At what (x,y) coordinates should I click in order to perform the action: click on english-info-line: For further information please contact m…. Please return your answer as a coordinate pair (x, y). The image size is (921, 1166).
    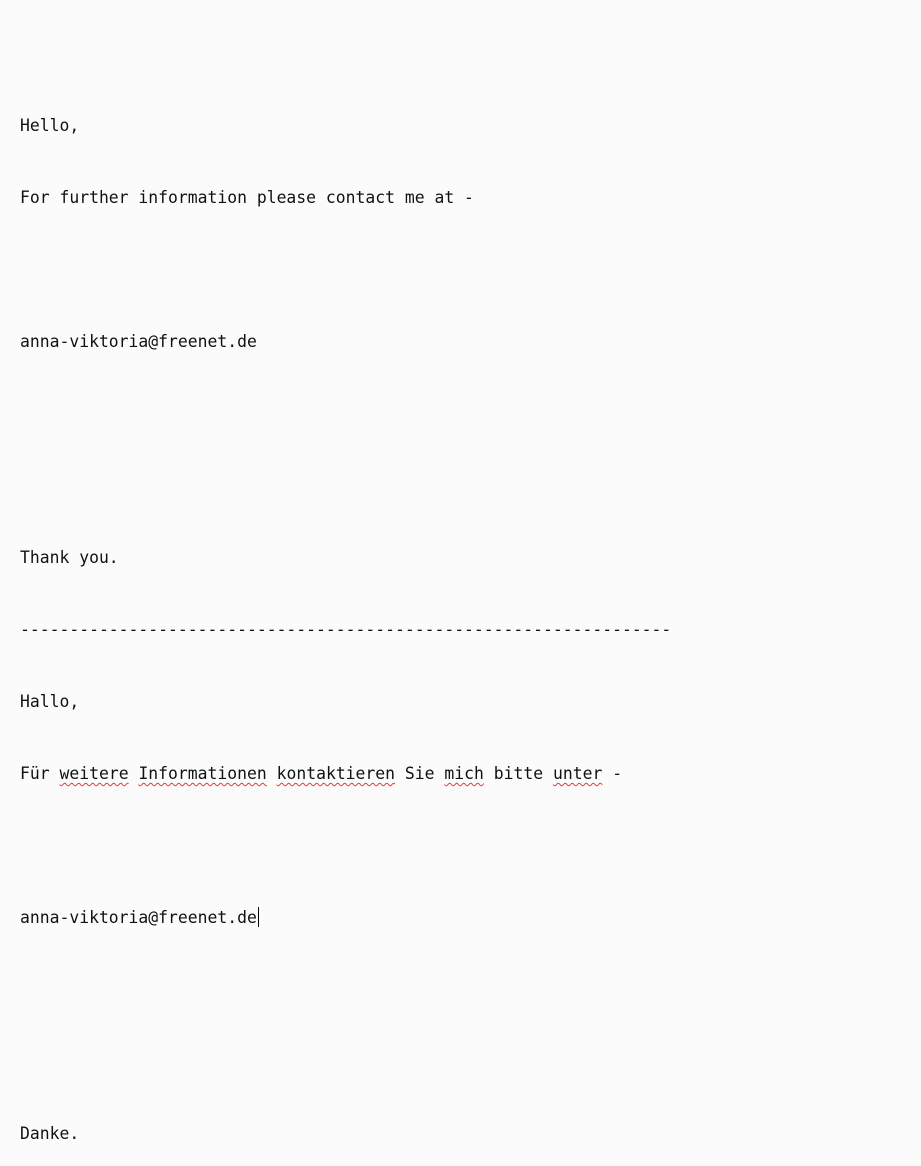
    Looking at the image, I should click on (247, 197).